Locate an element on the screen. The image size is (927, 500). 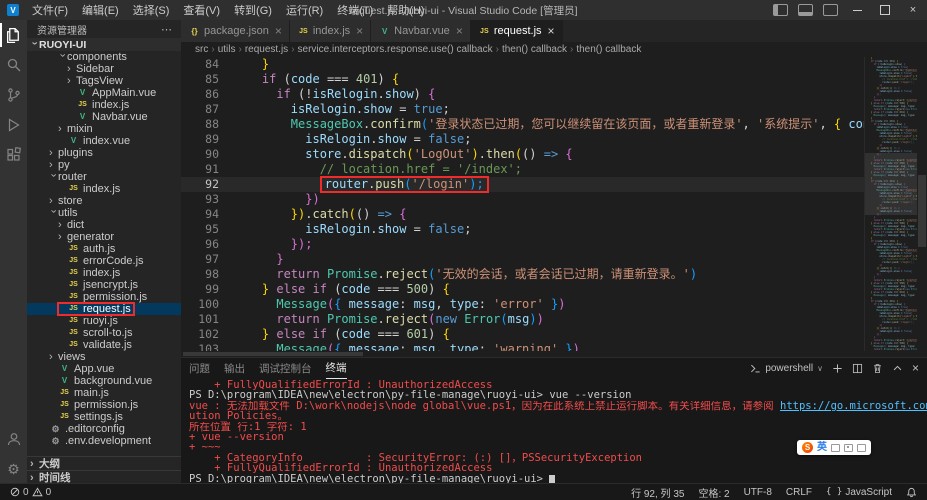
menu-run: 运行(R) is located at coordinates (304, 10).